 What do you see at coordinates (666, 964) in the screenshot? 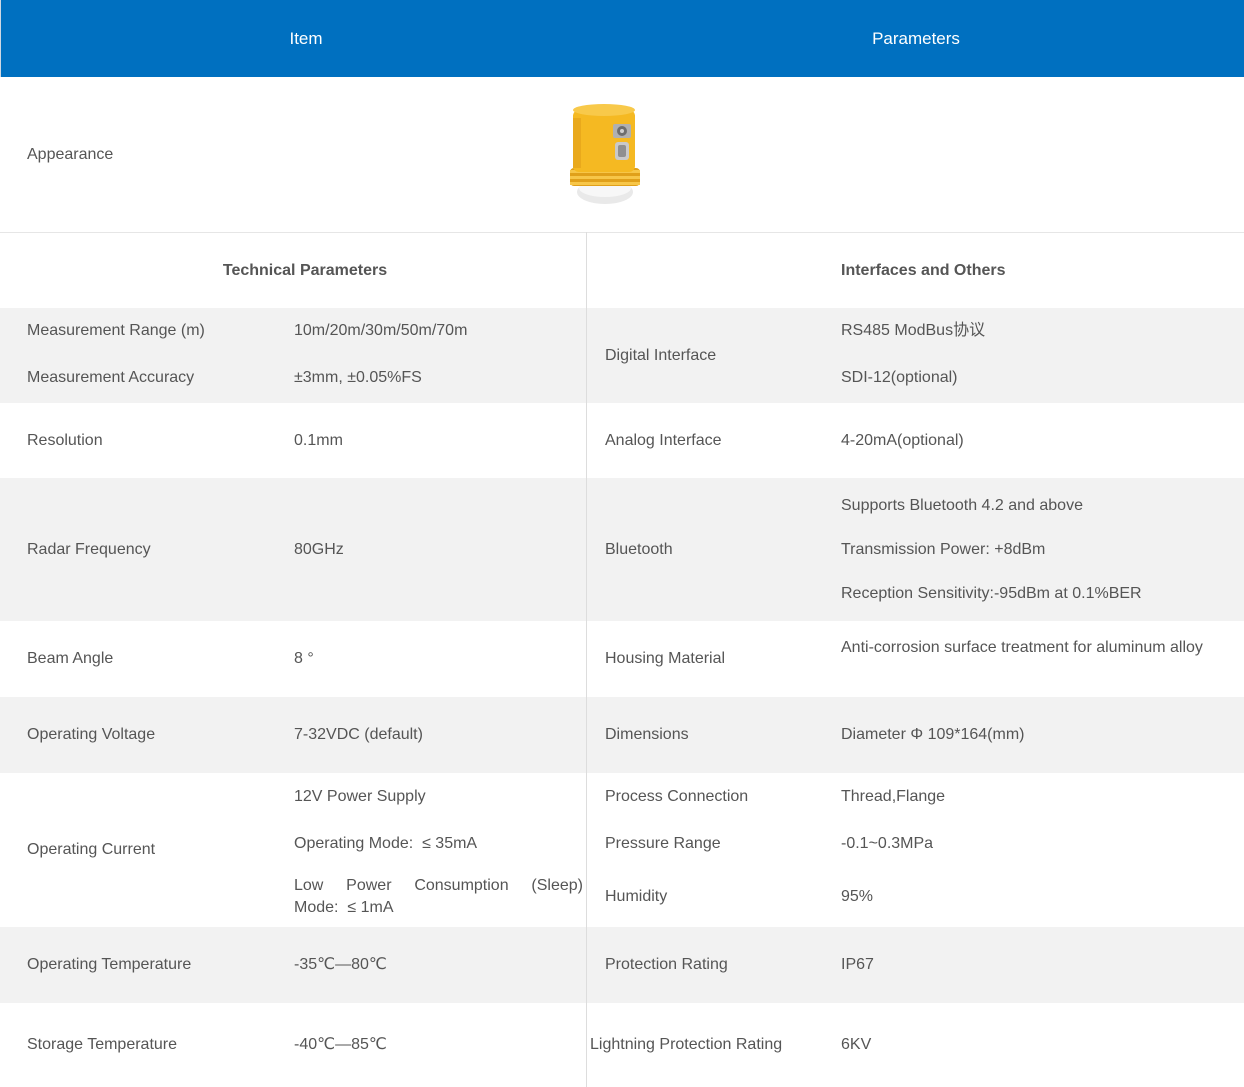
I see `protection-rating-label: Protection Rating` at bounding box center [666, 964].